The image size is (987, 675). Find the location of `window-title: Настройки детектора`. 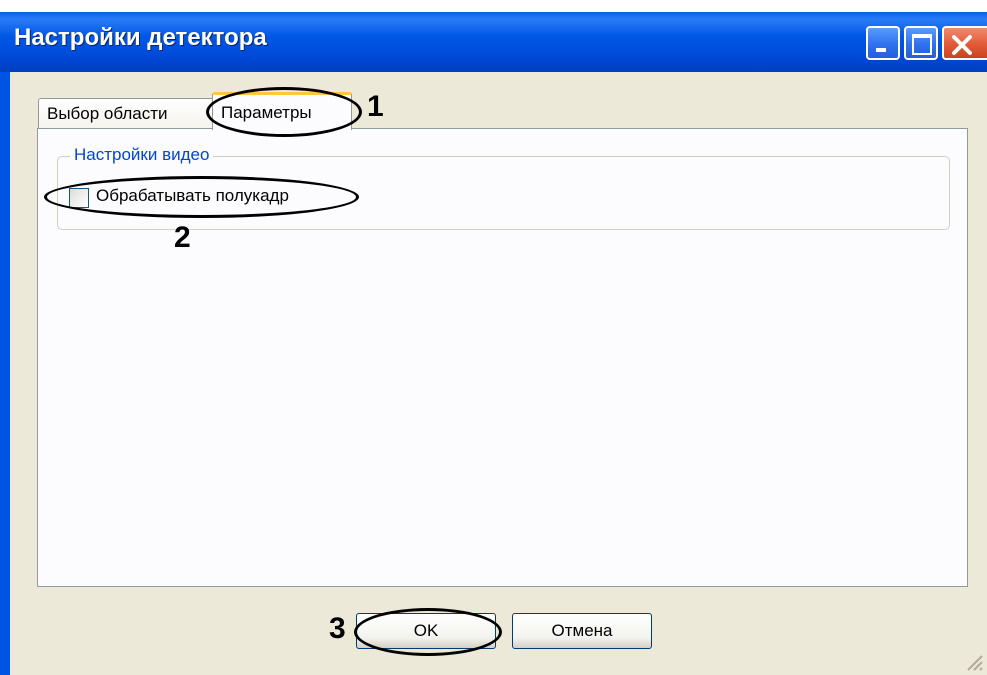

window-title: Настройки детектора is located at coordinates (140, 37).